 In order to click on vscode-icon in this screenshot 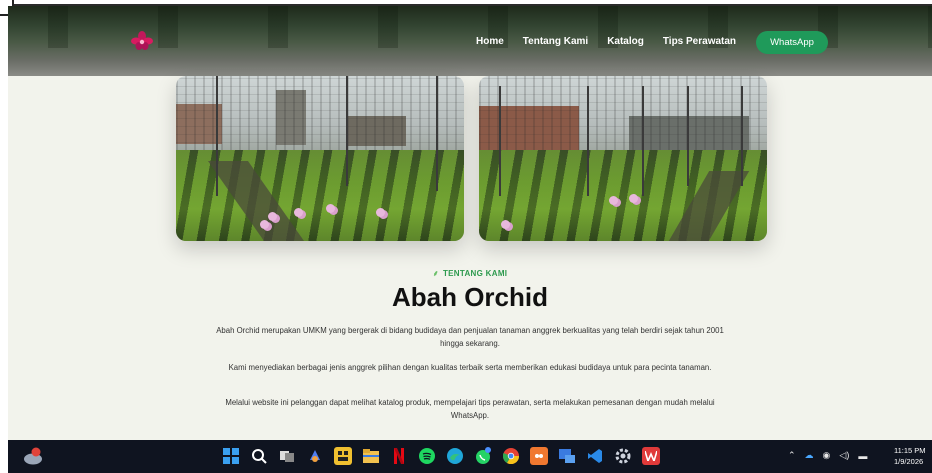, I will do `click(595, 456)`.